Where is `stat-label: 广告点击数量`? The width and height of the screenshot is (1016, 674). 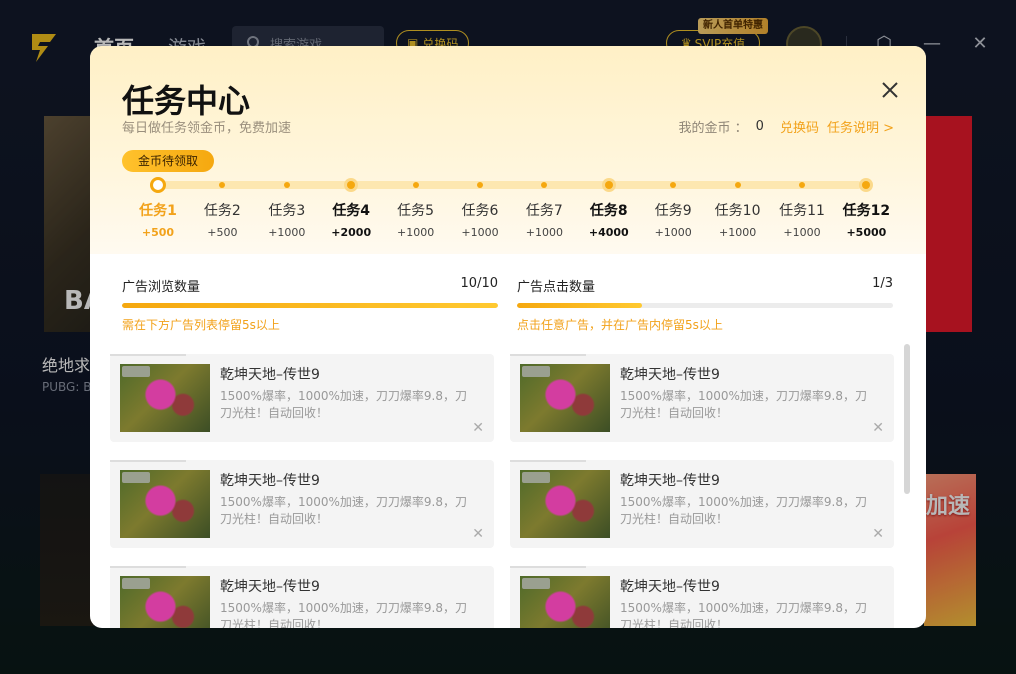
stat-label: 广告点击数量 is located at coordinates (556, 287).